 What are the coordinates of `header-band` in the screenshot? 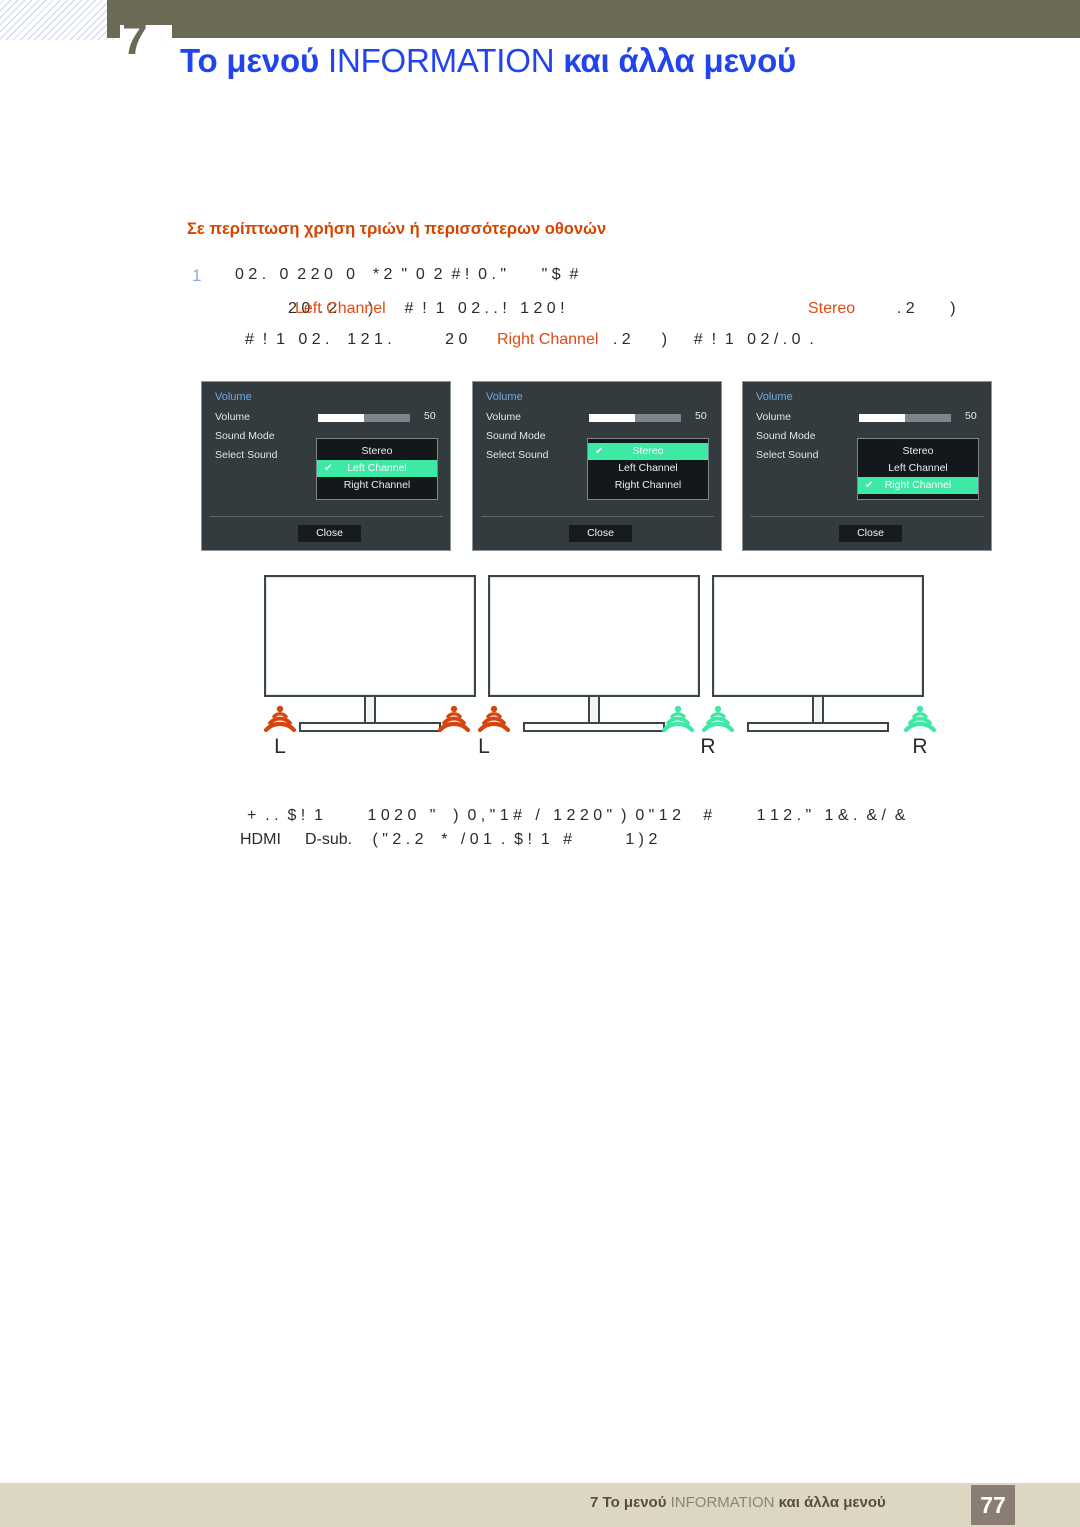 It's located at (593, 19).